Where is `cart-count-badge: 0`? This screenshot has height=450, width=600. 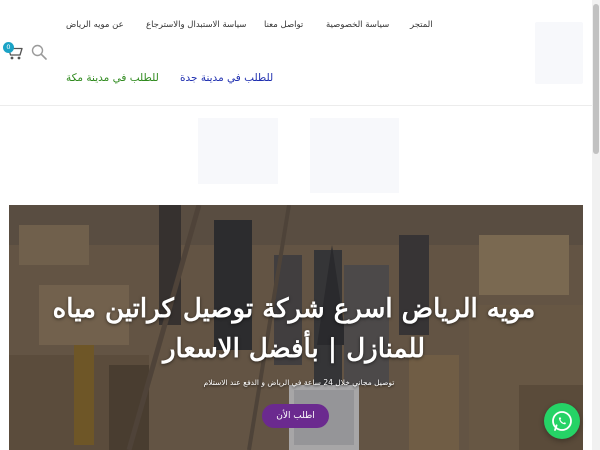 cart-count-badge: 0 is located at coordinates (8, 47).